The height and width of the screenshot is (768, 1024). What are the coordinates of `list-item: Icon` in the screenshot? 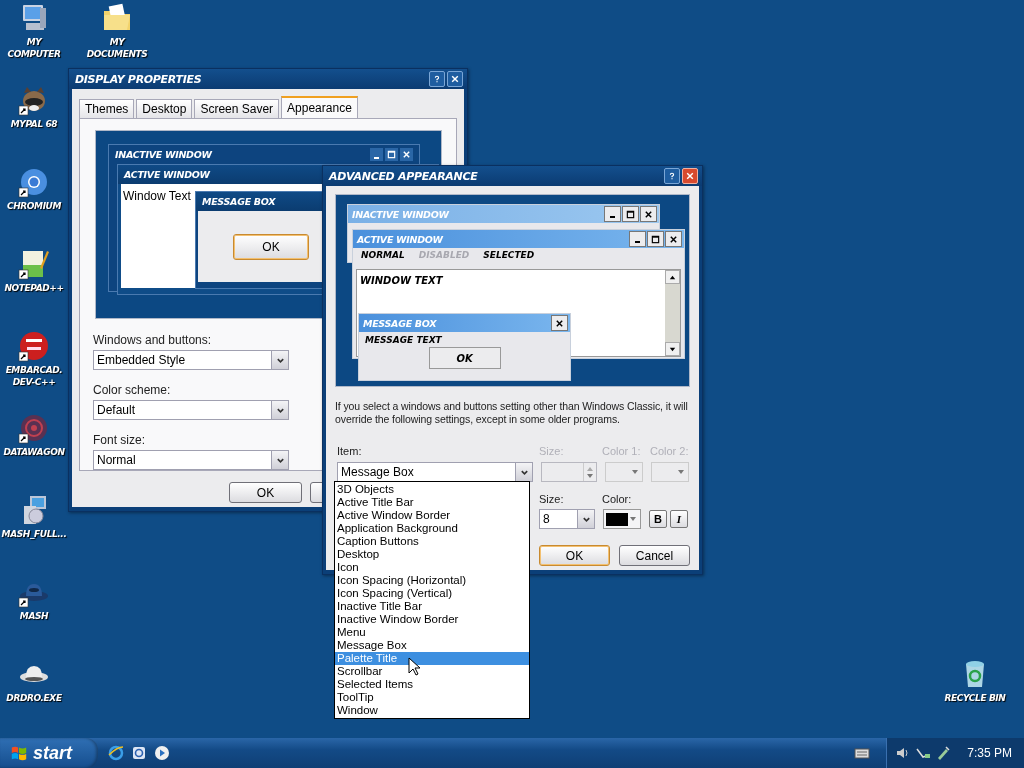 It's located at (432, 567).